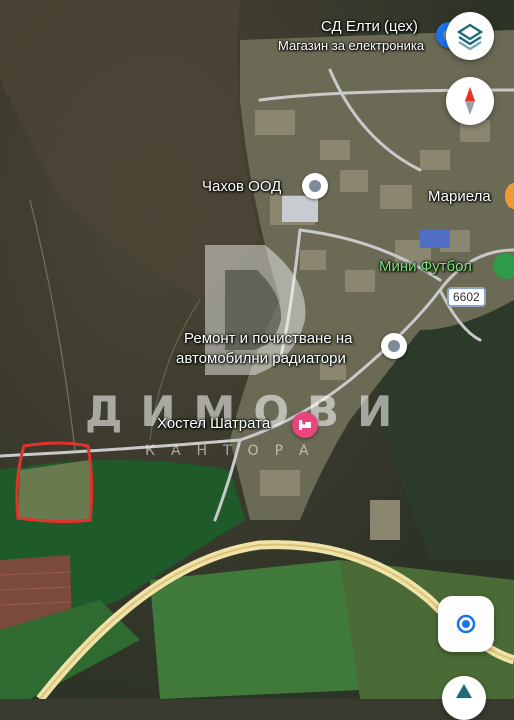  I want to click on label-remont-line2: автомобилни радиатори, so click(261, 358).